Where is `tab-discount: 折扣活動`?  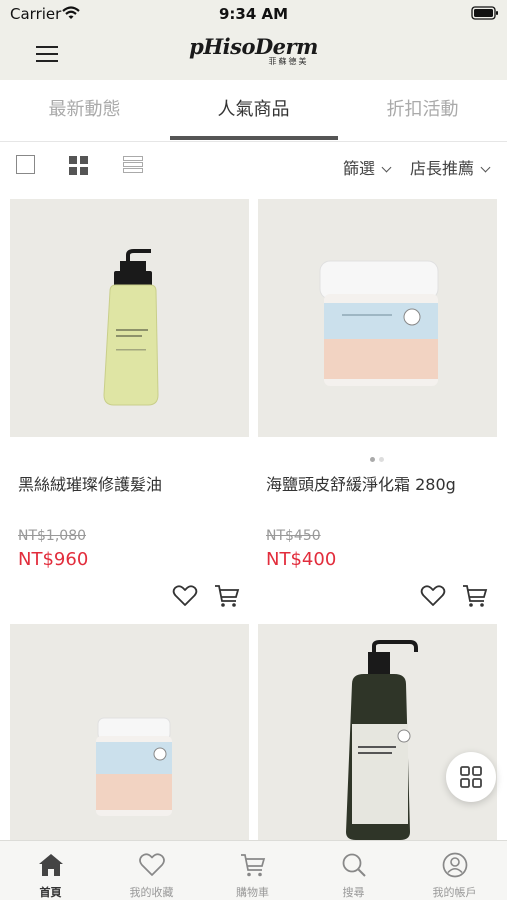 tab-discount: 折扣活動 is located at coordinates (422, 111).